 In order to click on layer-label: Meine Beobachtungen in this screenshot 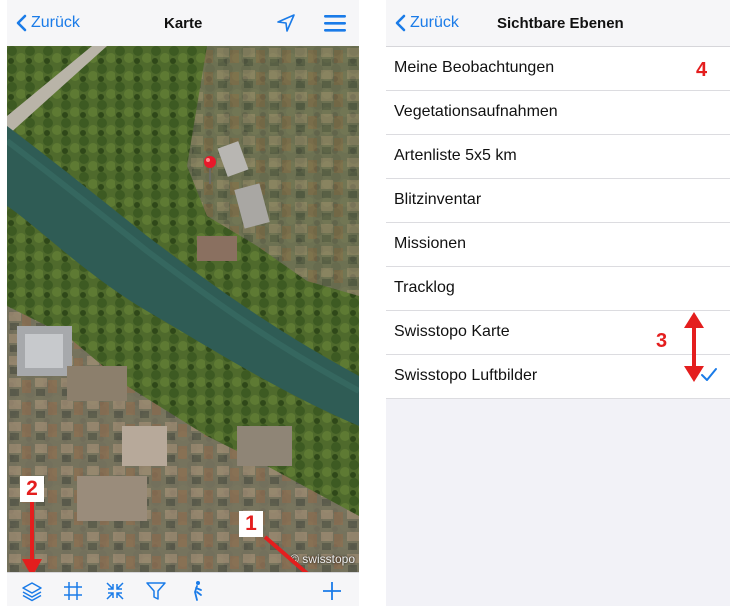, I will do `click(474, 67)`.